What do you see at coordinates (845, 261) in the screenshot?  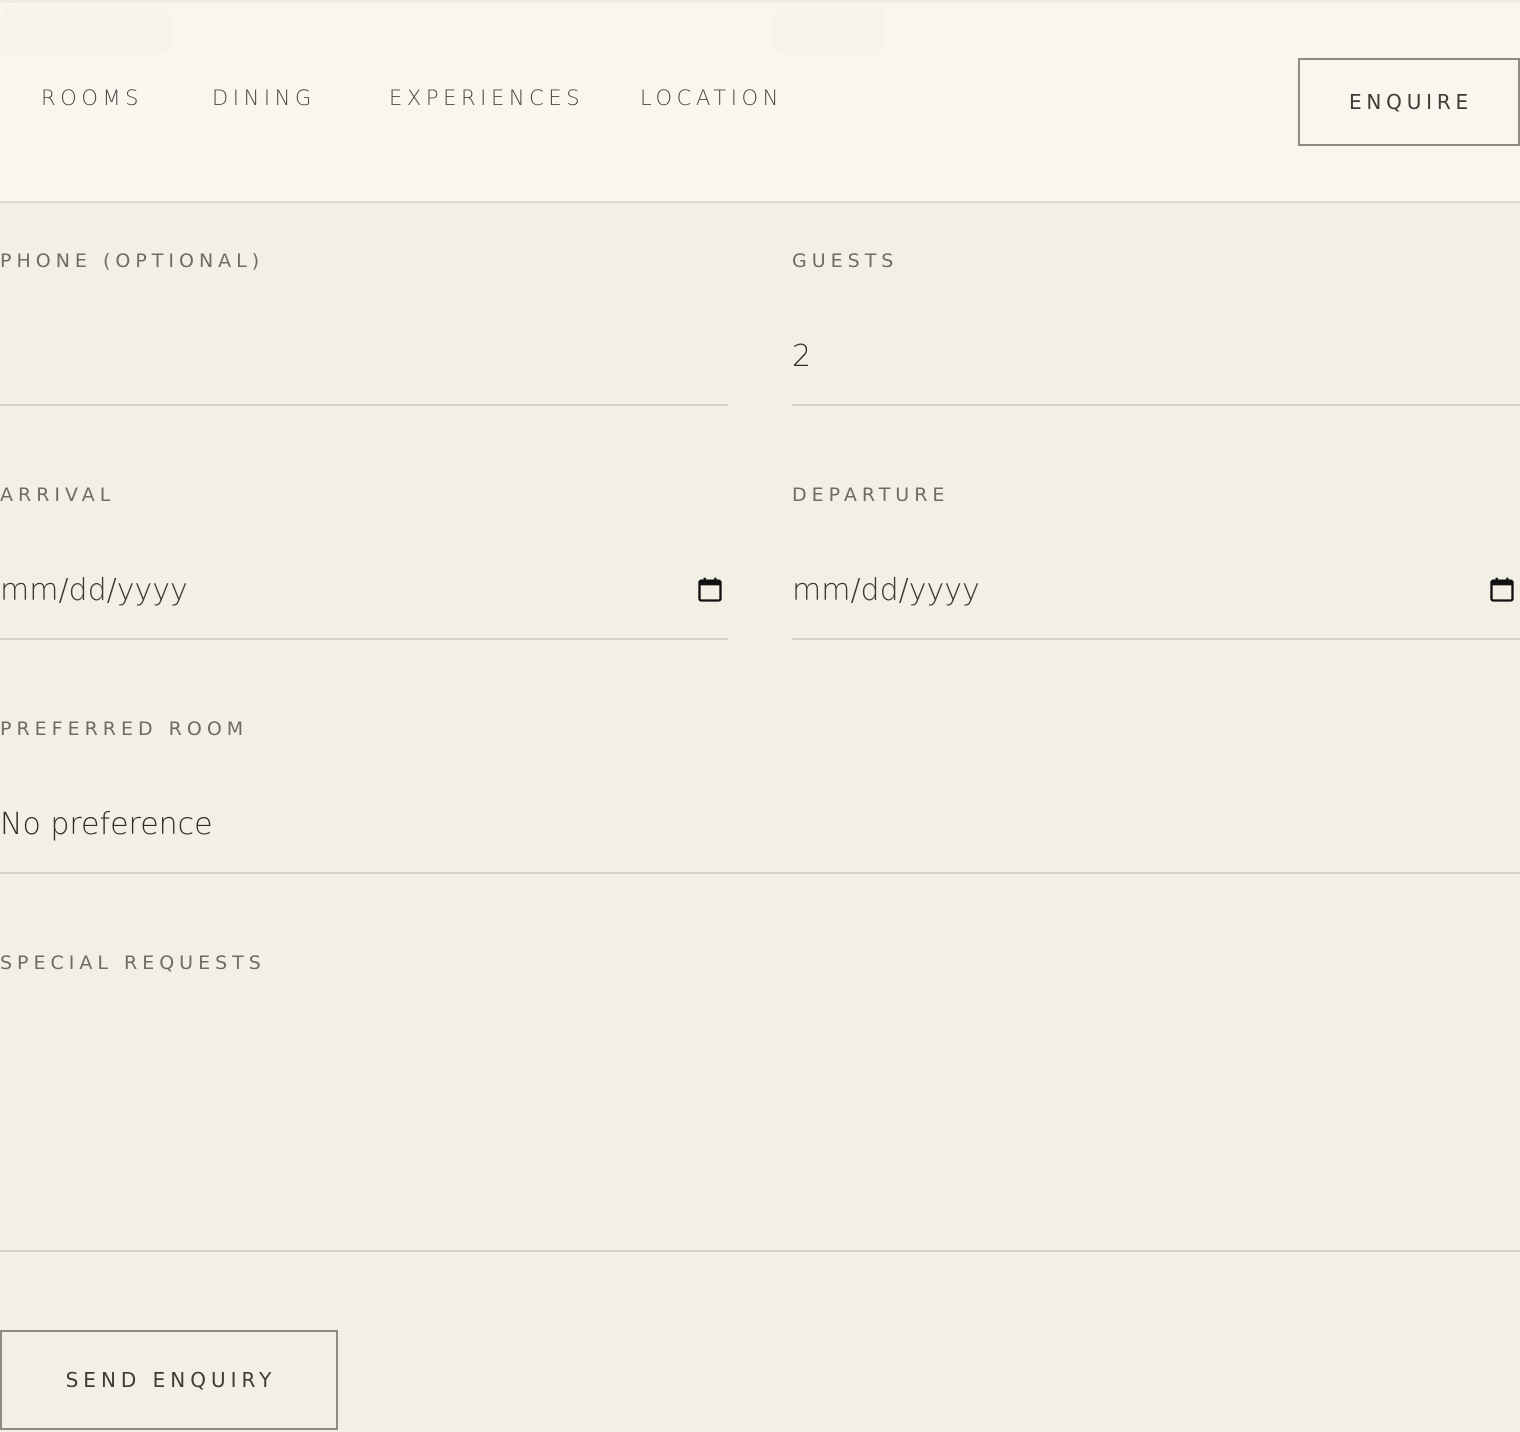 I see `guests-label: GUESTS` at bounding box center [845, 261].